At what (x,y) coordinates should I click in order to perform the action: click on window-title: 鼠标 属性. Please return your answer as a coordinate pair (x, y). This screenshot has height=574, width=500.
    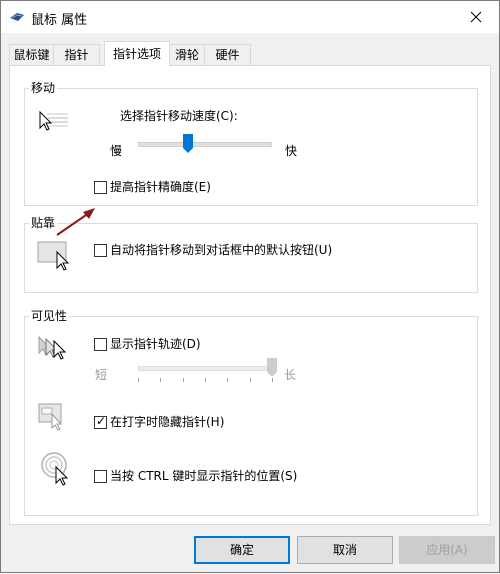
    Looking at the image, I should click on (59, 20).